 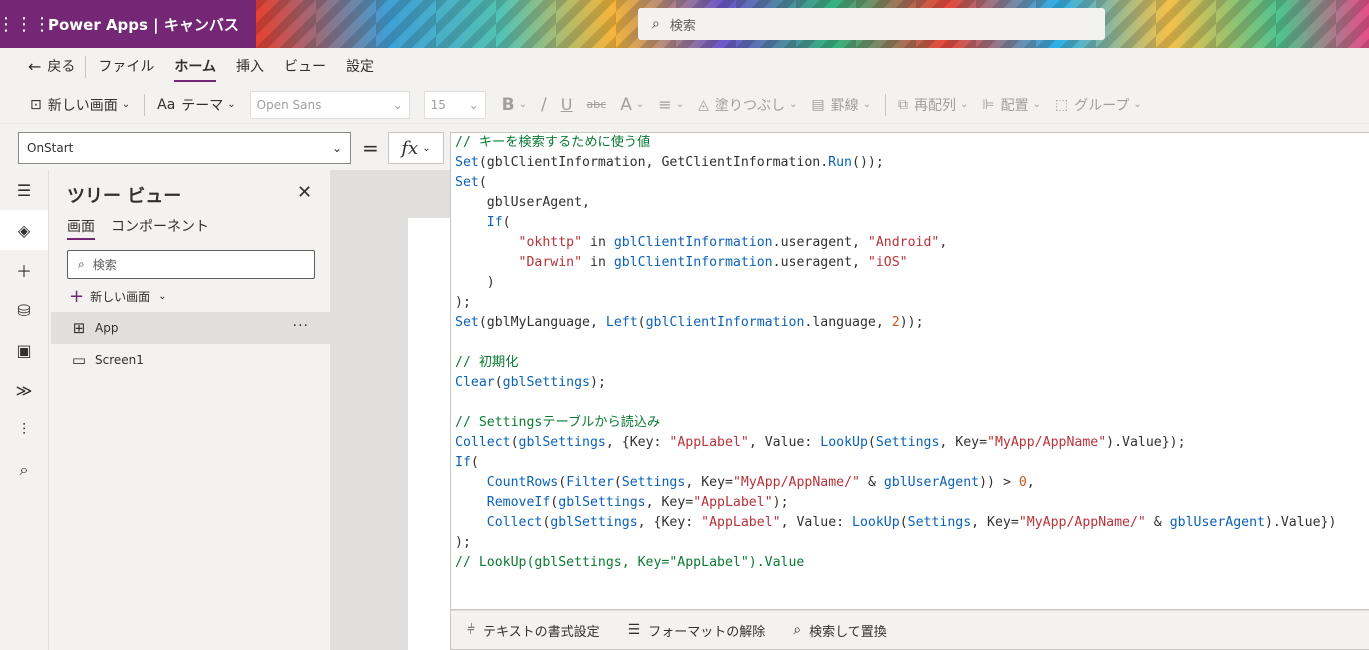 What do you see at coordinates (191, 360) in the screenshot?
I see `tree-node-screen1: ▭ Screen1` at bounding box center [191, 360].